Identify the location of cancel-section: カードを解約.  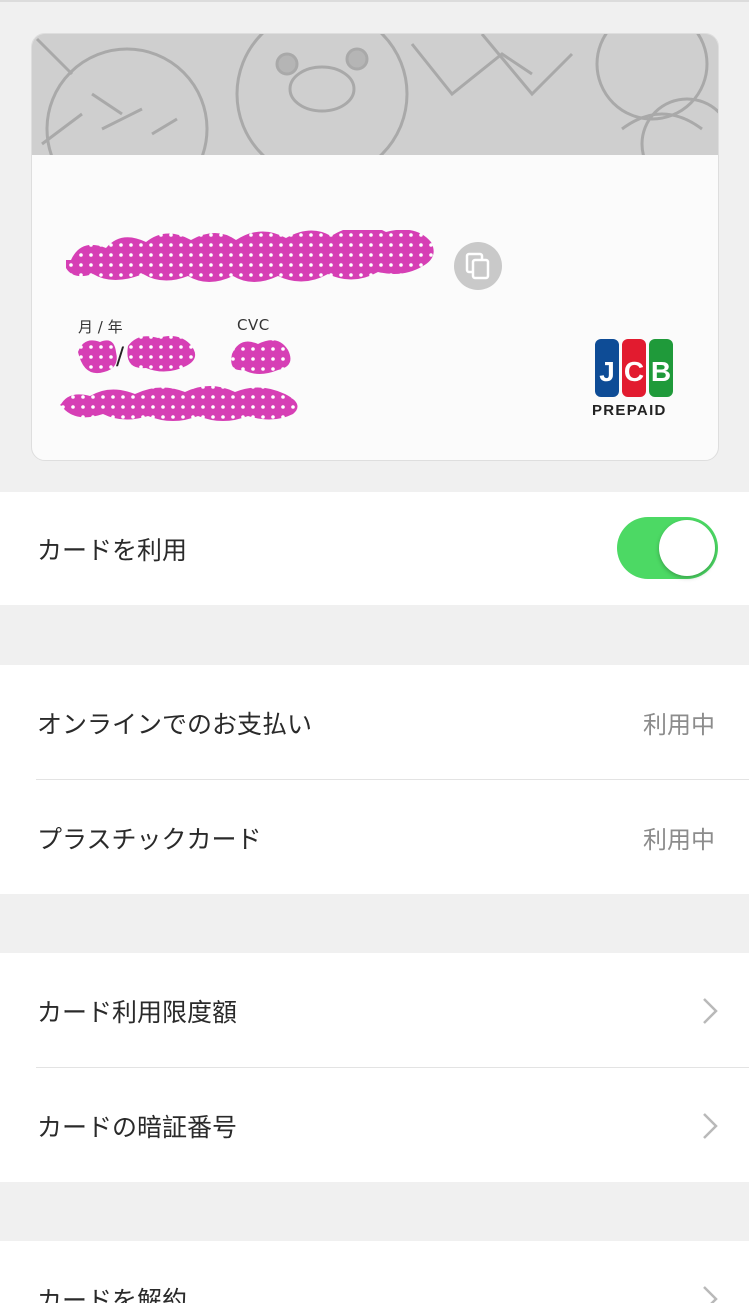
(374, 1272).